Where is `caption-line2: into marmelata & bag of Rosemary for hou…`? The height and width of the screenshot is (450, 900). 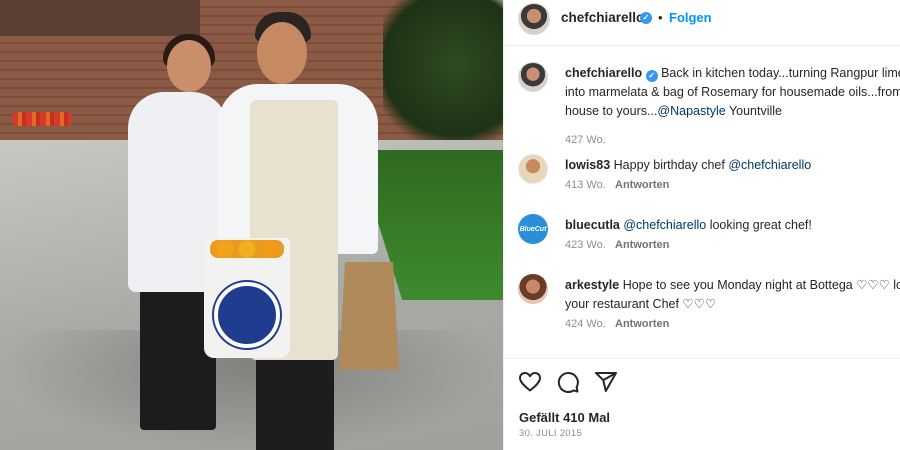 caption-line2: into marmelata & bag of Rosemary for hou… is located at coordinates (732, 92).